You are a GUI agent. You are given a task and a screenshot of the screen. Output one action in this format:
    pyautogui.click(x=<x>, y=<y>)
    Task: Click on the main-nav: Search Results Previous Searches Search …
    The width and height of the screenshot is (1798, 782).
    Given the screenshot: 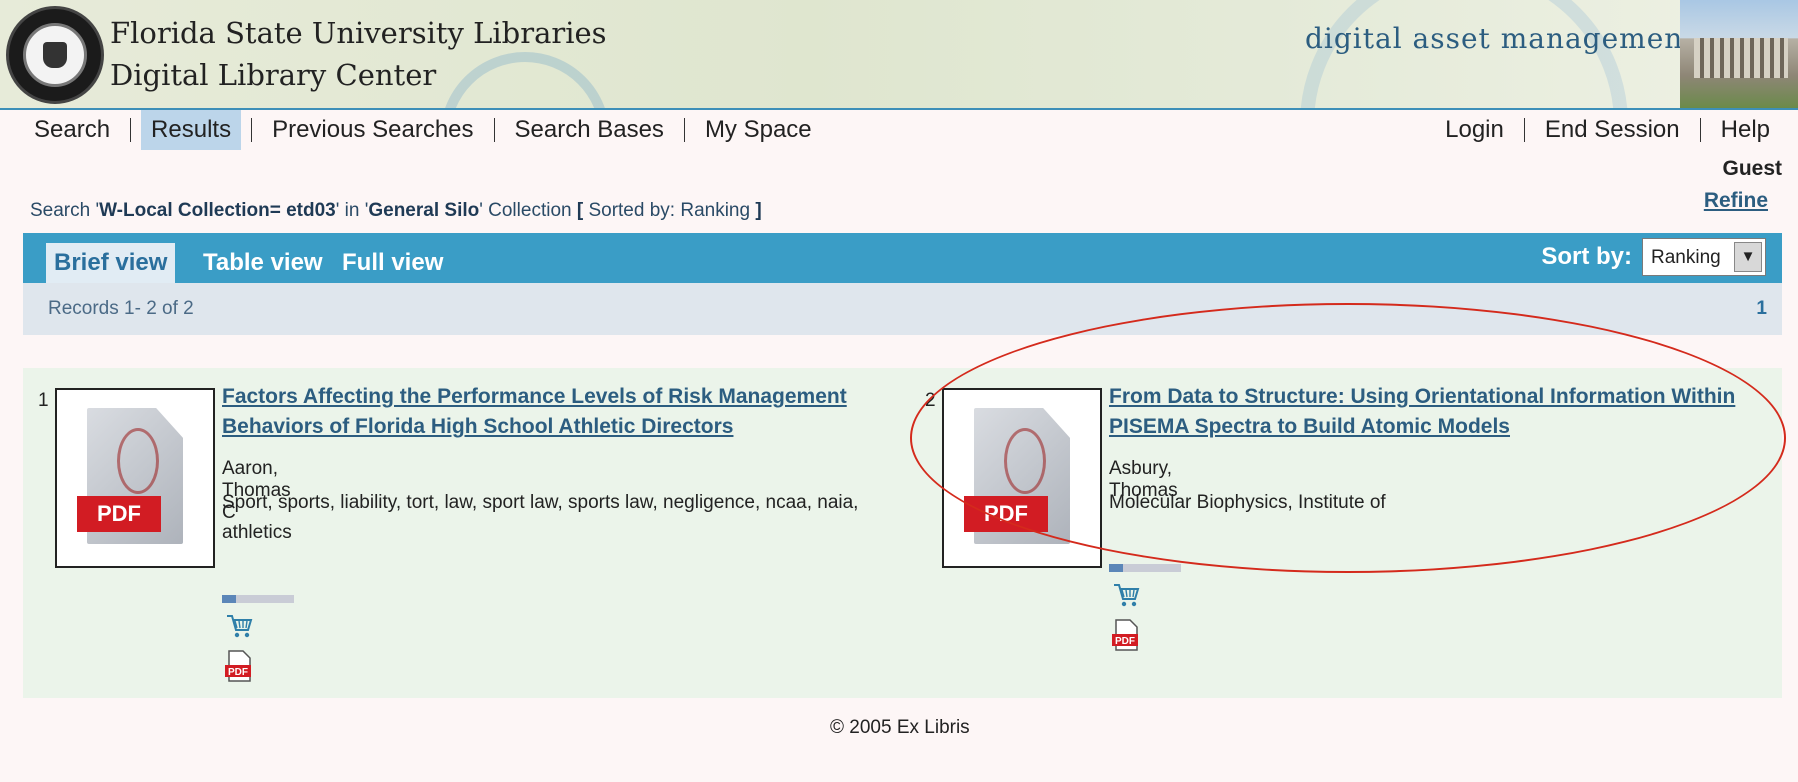 What is the action you would take?
    pyautogui.click(x=423, y=130)
    